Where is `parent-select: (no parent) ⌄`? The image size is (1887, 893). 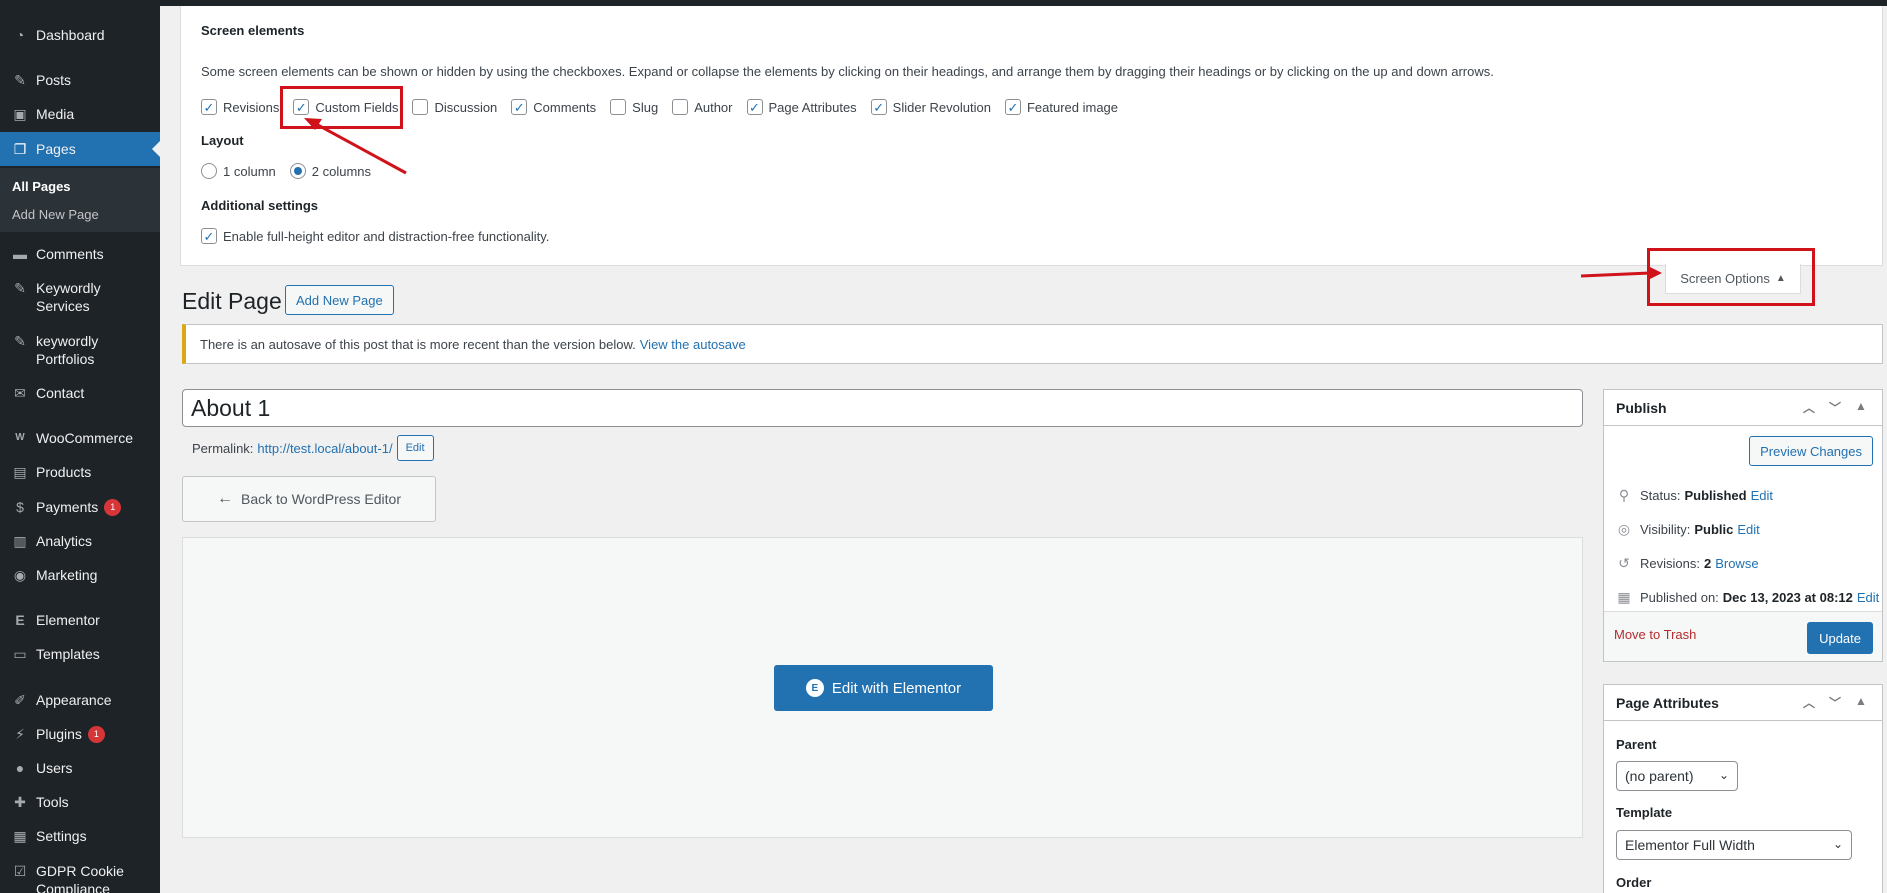 parent-select: (no parent) ⌄ is located at coordinates (1677, 776).